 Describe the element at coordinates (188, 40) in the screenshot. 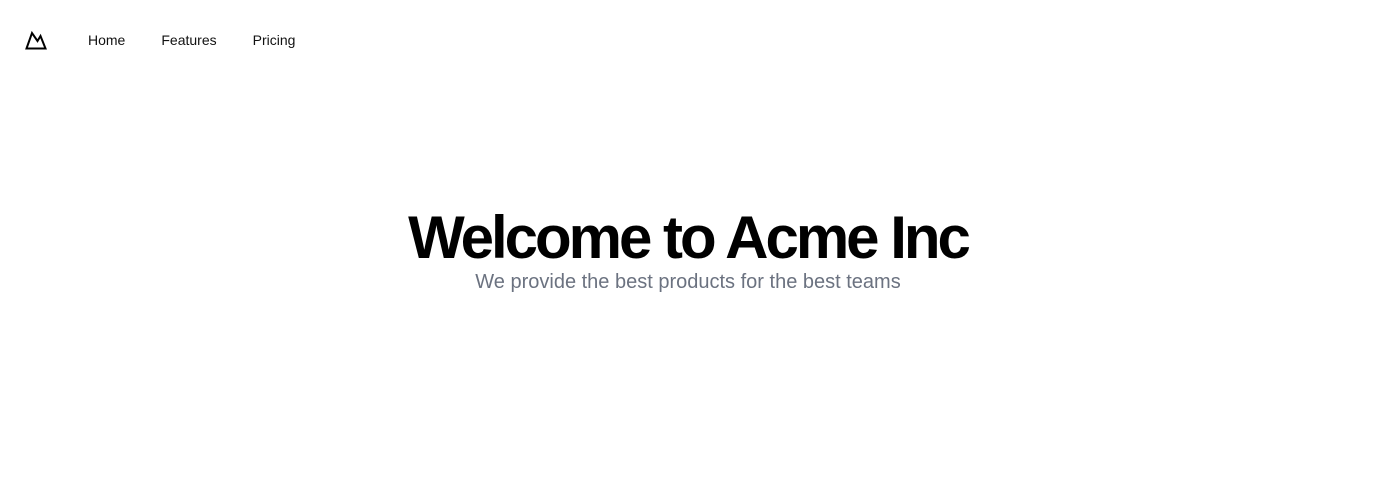

I see `nav-link-features: Features` at that location.